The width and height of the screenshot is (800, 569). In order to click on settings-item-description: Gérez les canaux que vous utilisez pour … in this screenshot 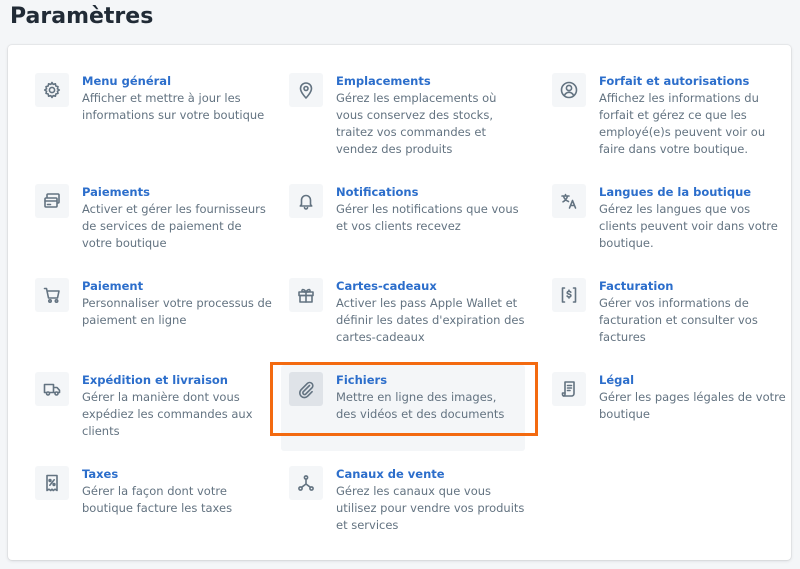, I will do `click(430, 508)`.